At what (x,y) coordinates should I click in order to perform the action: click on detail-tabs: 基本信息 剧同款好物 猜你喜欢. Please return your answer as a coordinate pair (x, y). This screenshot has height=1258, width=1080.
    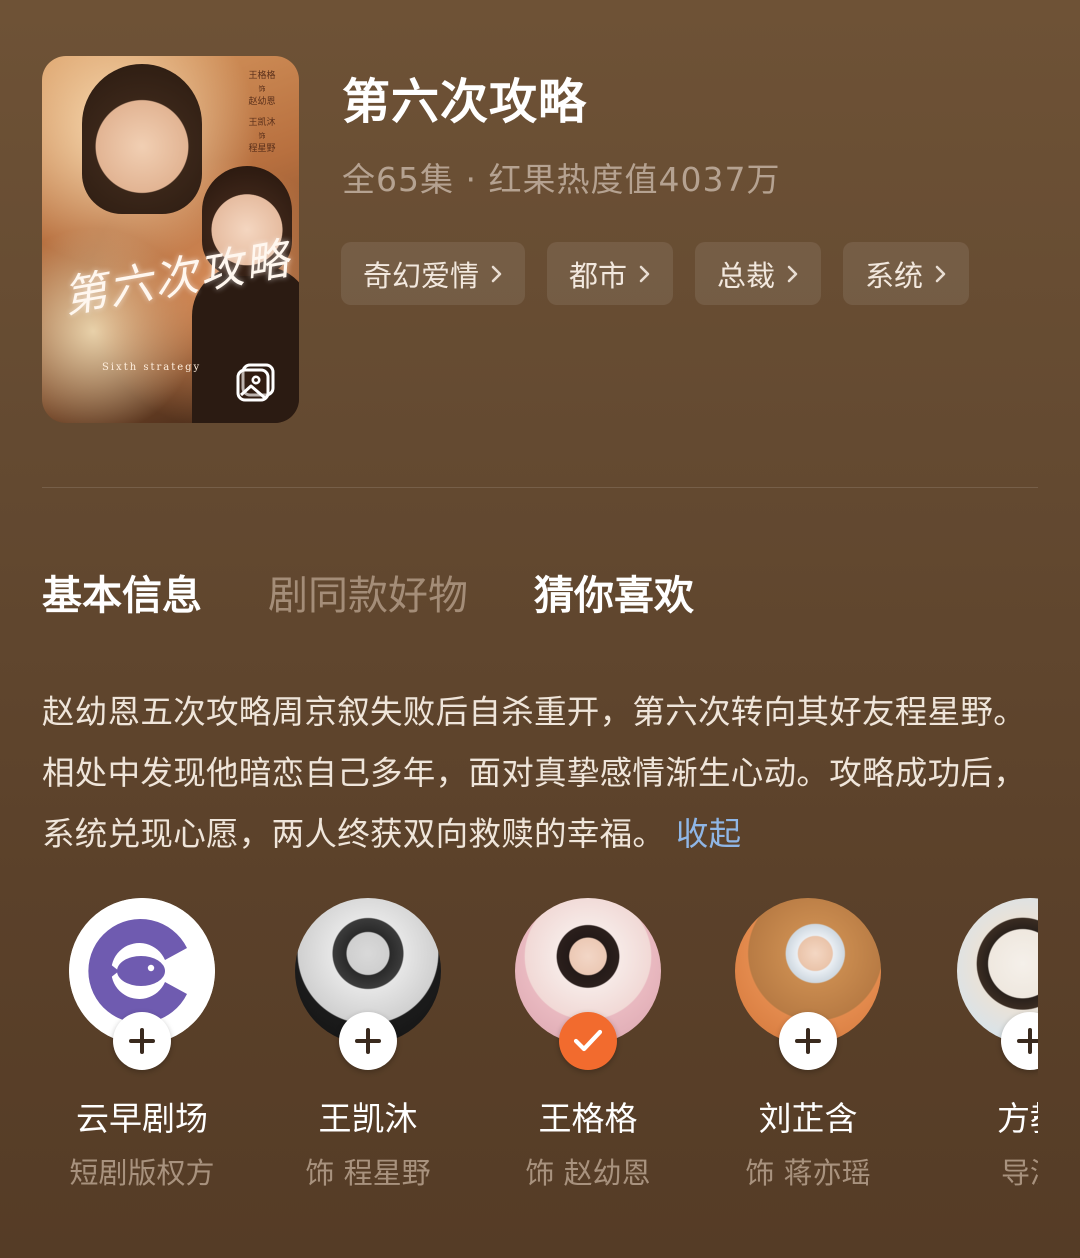
    Looking at the image, I should click on (368, 592).